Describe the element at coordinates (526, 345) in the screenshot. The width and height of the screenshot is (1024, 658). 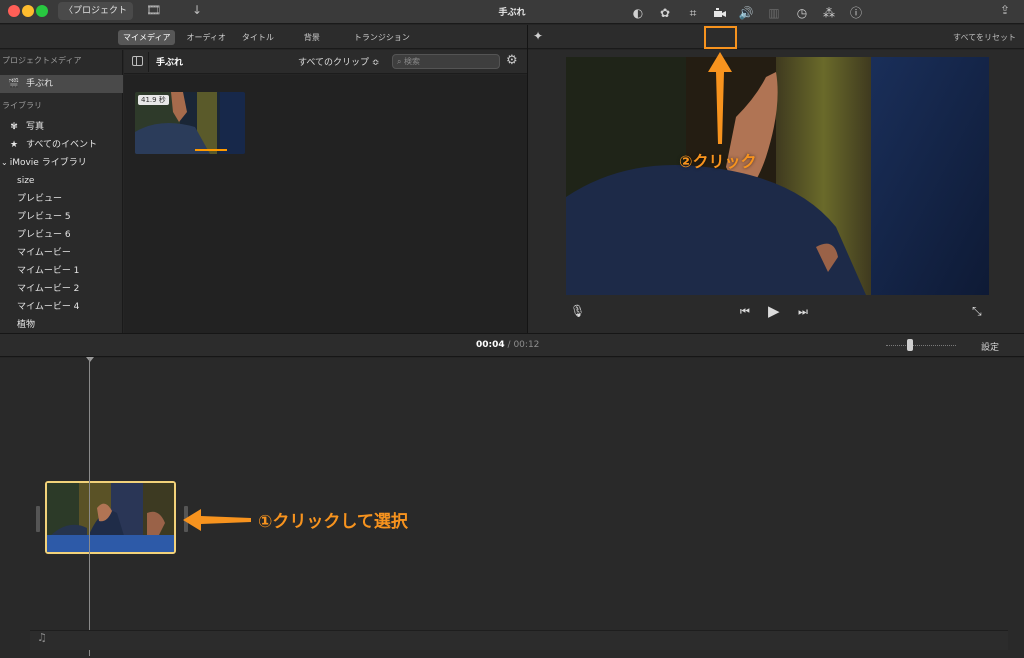
I see `total-time: 00:12` at that location.